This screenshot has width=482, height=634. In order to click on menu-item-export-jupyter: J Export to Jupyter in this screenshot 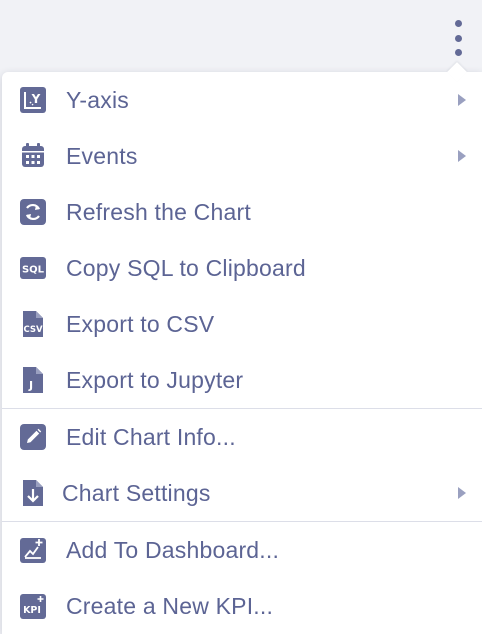, I will do `click(242, 380)`.